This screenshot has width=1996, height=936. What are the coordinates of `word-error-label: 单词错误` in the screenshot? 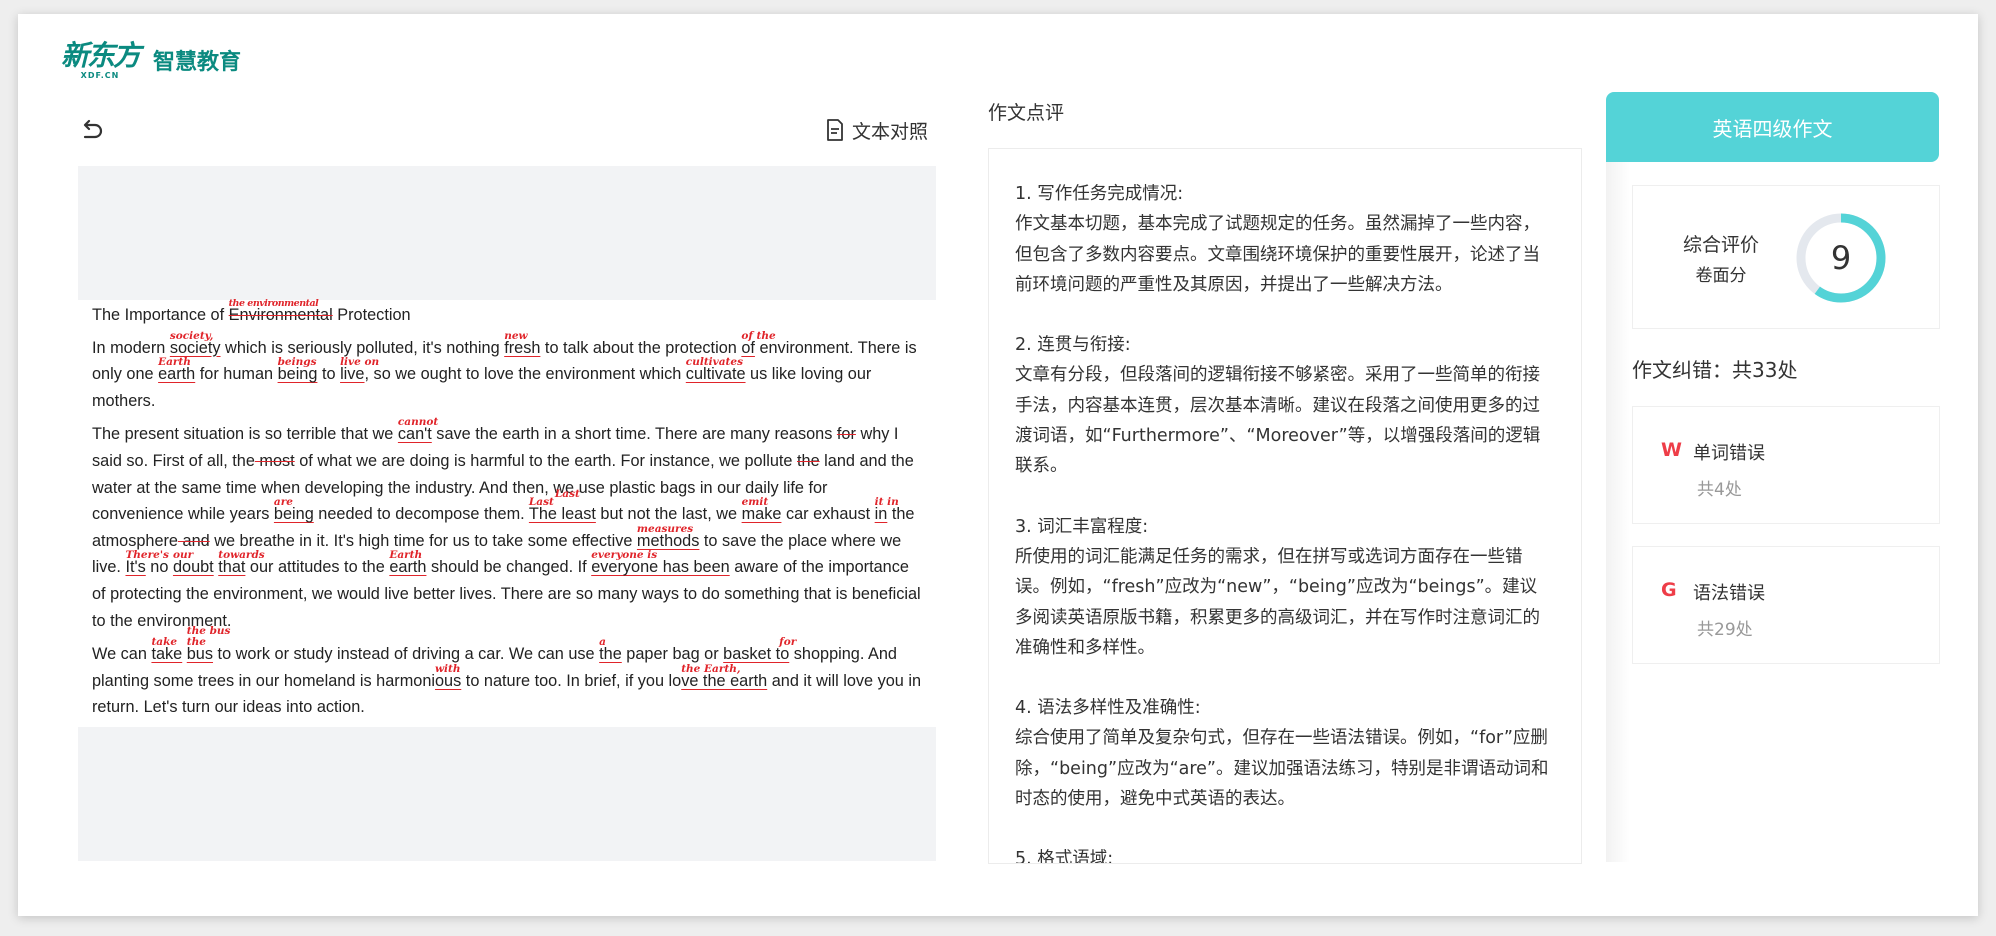 It's located at (1729, 453).